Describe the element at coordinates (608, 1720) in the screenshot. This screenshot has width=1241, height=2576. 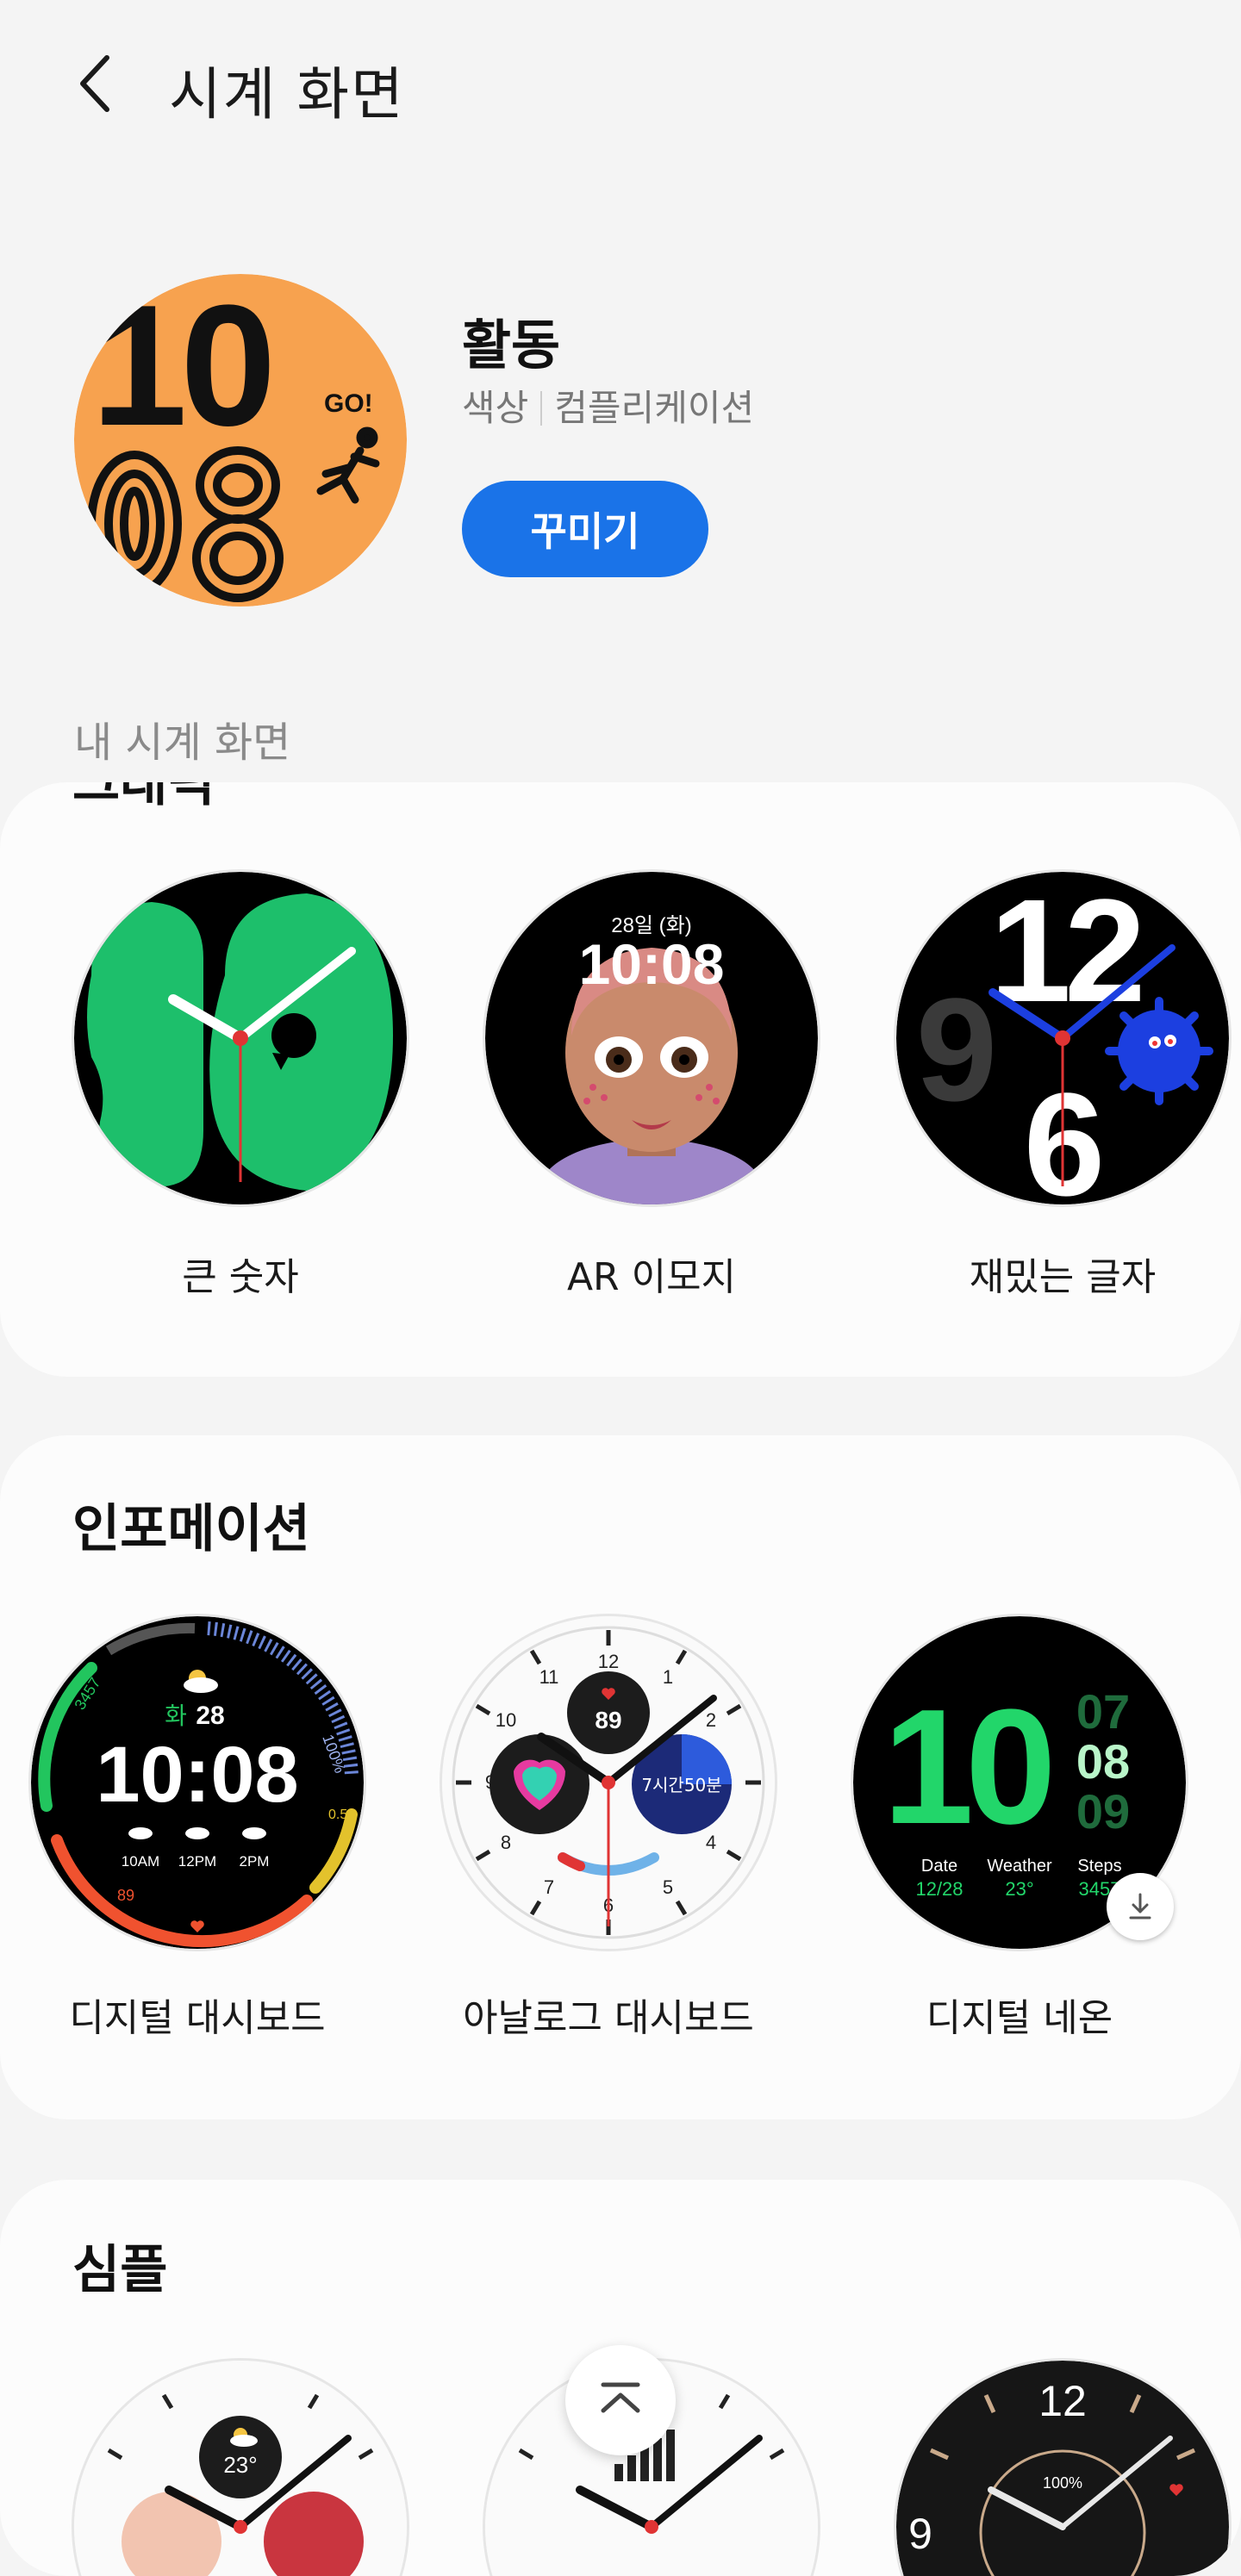
I see `analog-hr: 89` at that location.